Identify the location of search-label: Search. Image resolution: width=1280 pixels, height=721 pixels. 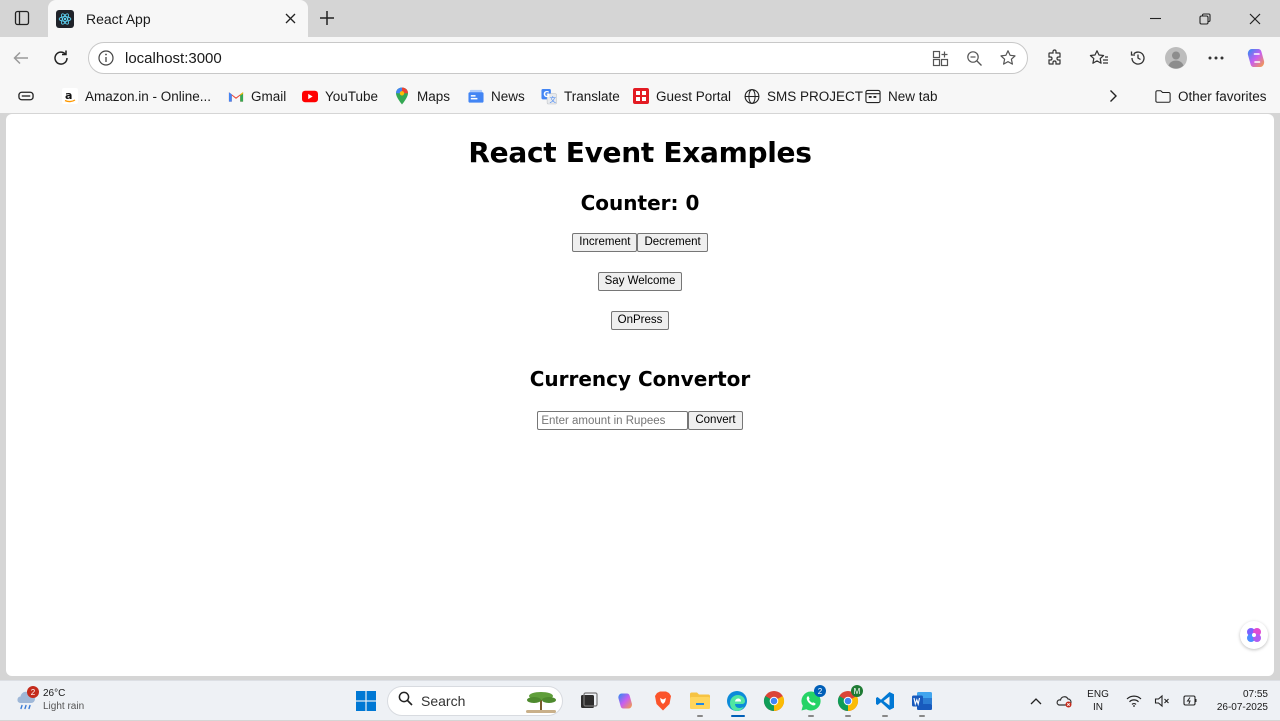
(443, 701).